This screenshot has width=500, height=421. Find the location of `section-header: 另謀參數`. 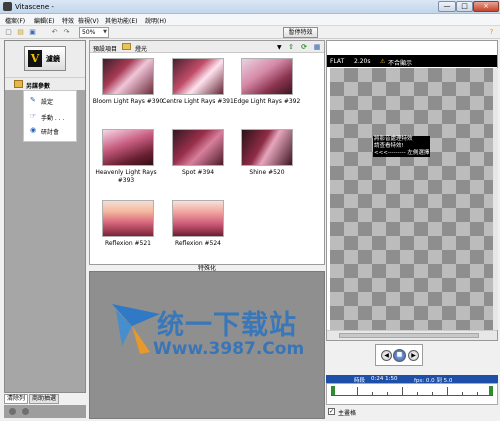

section-header: 另謀參數 is located at coordinates (45, 83).